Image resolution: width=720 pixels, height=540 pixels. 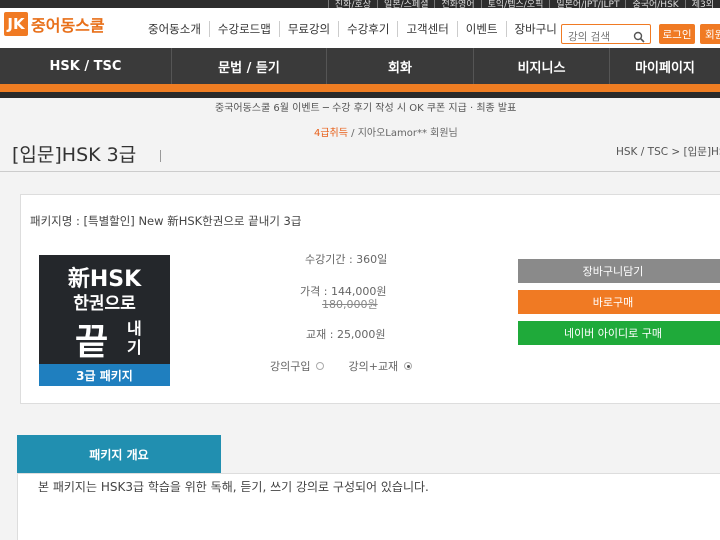 I want to click on top-navigation: 중어동소개 수강로드맵 무료강의 수강후기 고객센터 이벤트 장바구니, so click(x=352, y=29).